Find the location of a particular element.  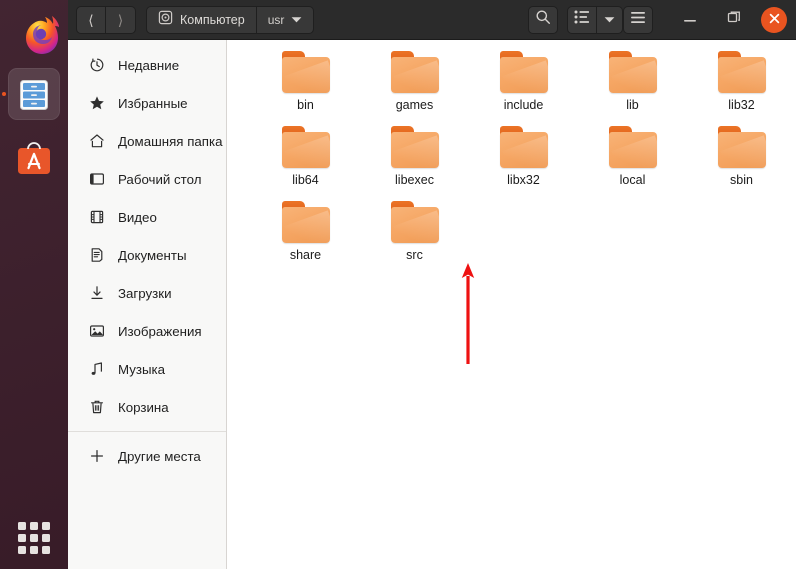

file-item: libx32 is located at coordinates (523, 160).